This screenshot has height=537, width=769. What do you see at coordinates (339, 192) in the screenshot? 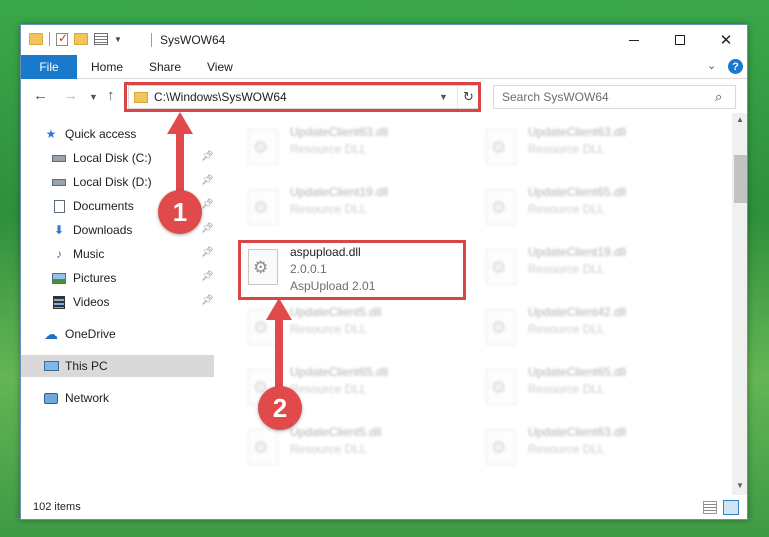
I see `file-name: UpdateClient19.dll` at bounding box center [339, 192].